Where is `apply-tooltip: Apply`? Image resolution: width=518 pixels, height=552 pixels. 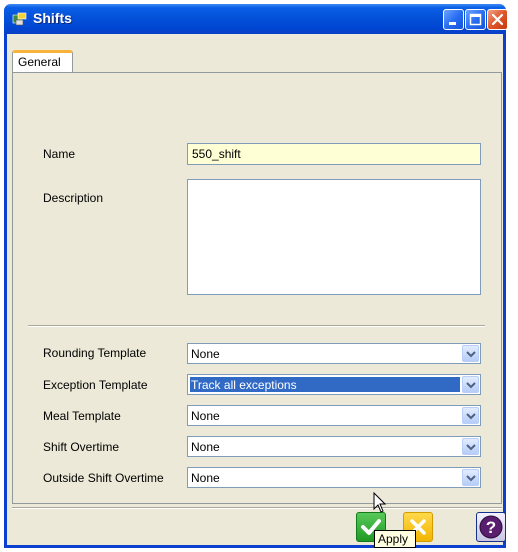 apply-tooltip: Apply is located at coordinates (395, 539).